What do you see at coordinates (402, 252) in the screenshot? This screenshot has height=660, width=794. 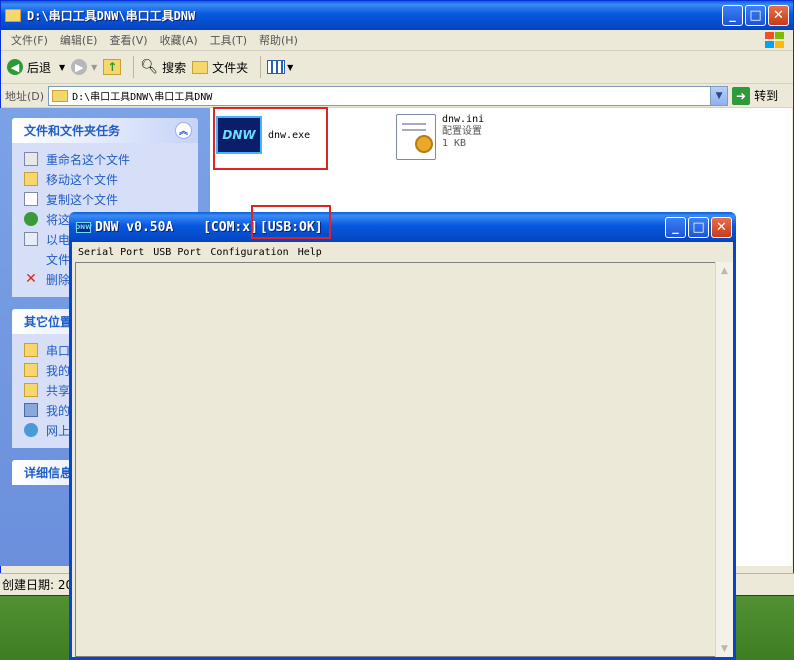 I see `dnw-menubar: Serial Port USB Port Configuration Help` at bounding box center [402, 252].